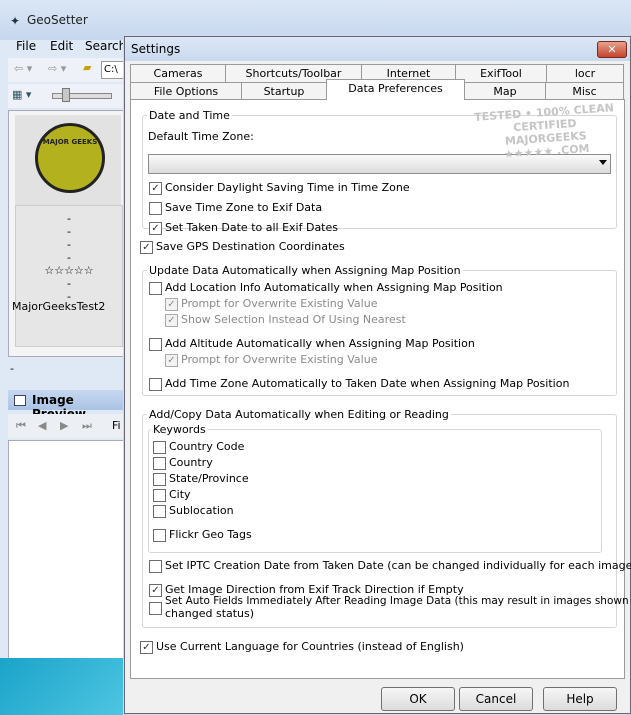 The width and height of the screenshot is (631, 715). What do you see at coordinates (418, 699) in the screenshot?
I see `ok-button: OK` at bounding box center [418, 699].